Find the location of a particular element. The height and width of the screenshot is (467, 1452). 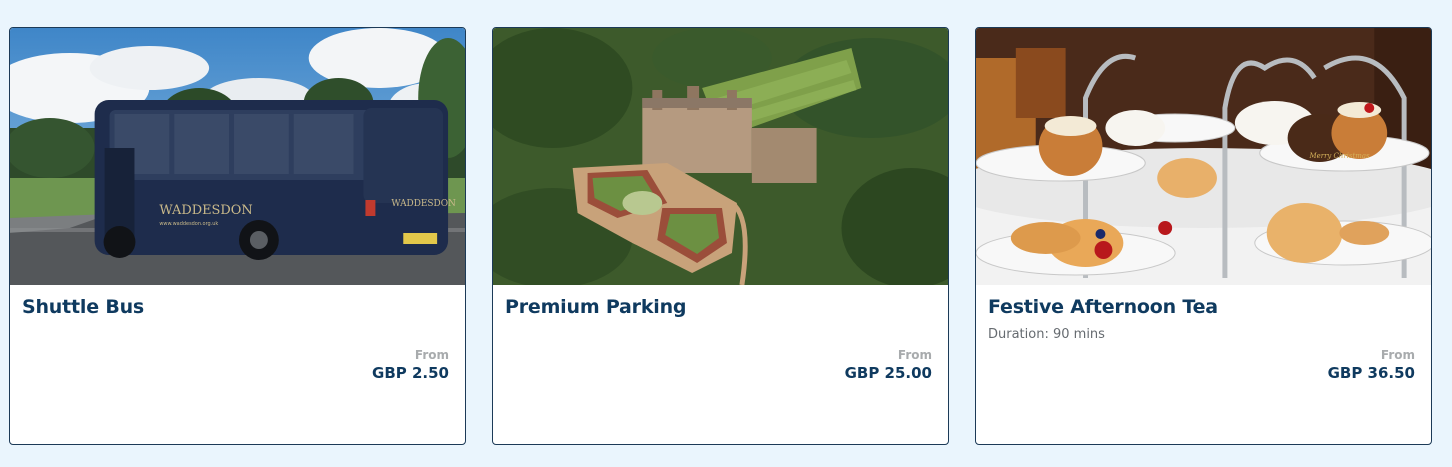

bus-livery-text: WADDESDON is located at coordinates (205, 210).